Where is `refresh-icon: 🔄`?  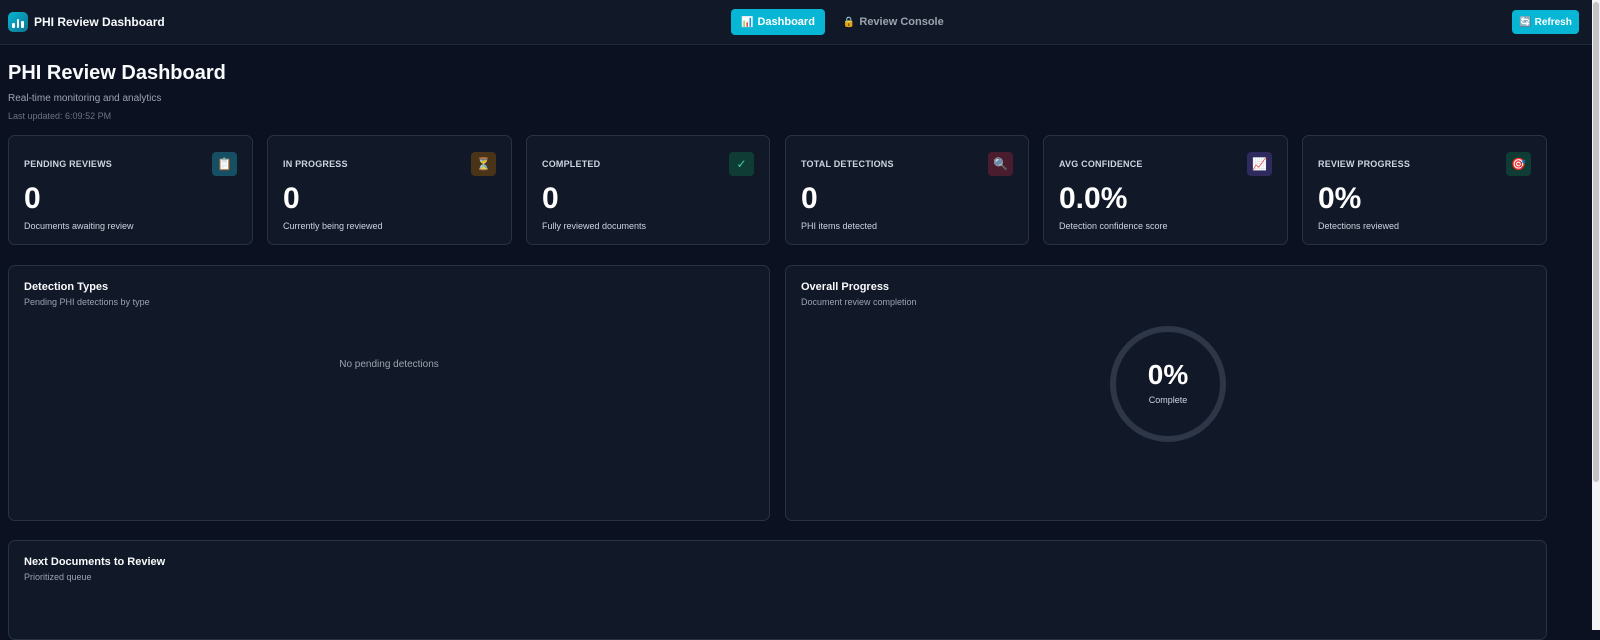 refresh-icon: 🔄 is located at coordinates (1525, 22).